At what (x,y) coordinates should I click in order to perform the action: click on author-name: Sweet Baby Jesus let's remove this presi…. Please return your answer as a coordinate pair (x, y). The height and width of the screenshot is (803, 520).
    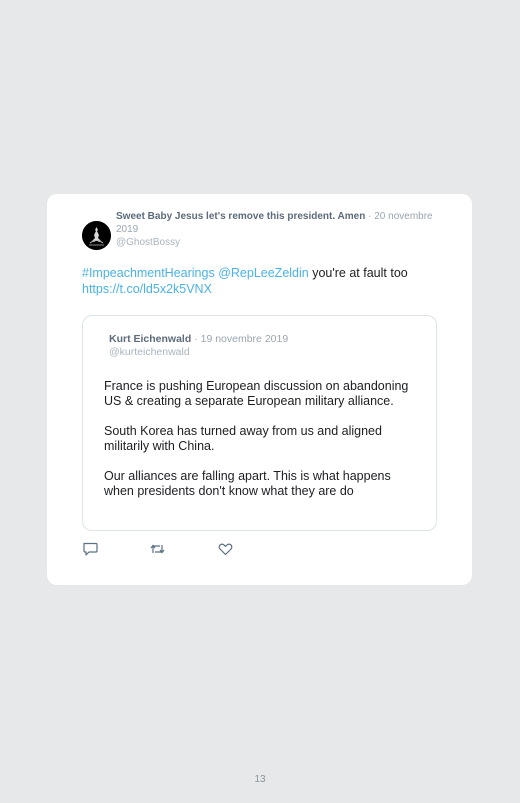
    Looking at the image, I should click on (240, 216).